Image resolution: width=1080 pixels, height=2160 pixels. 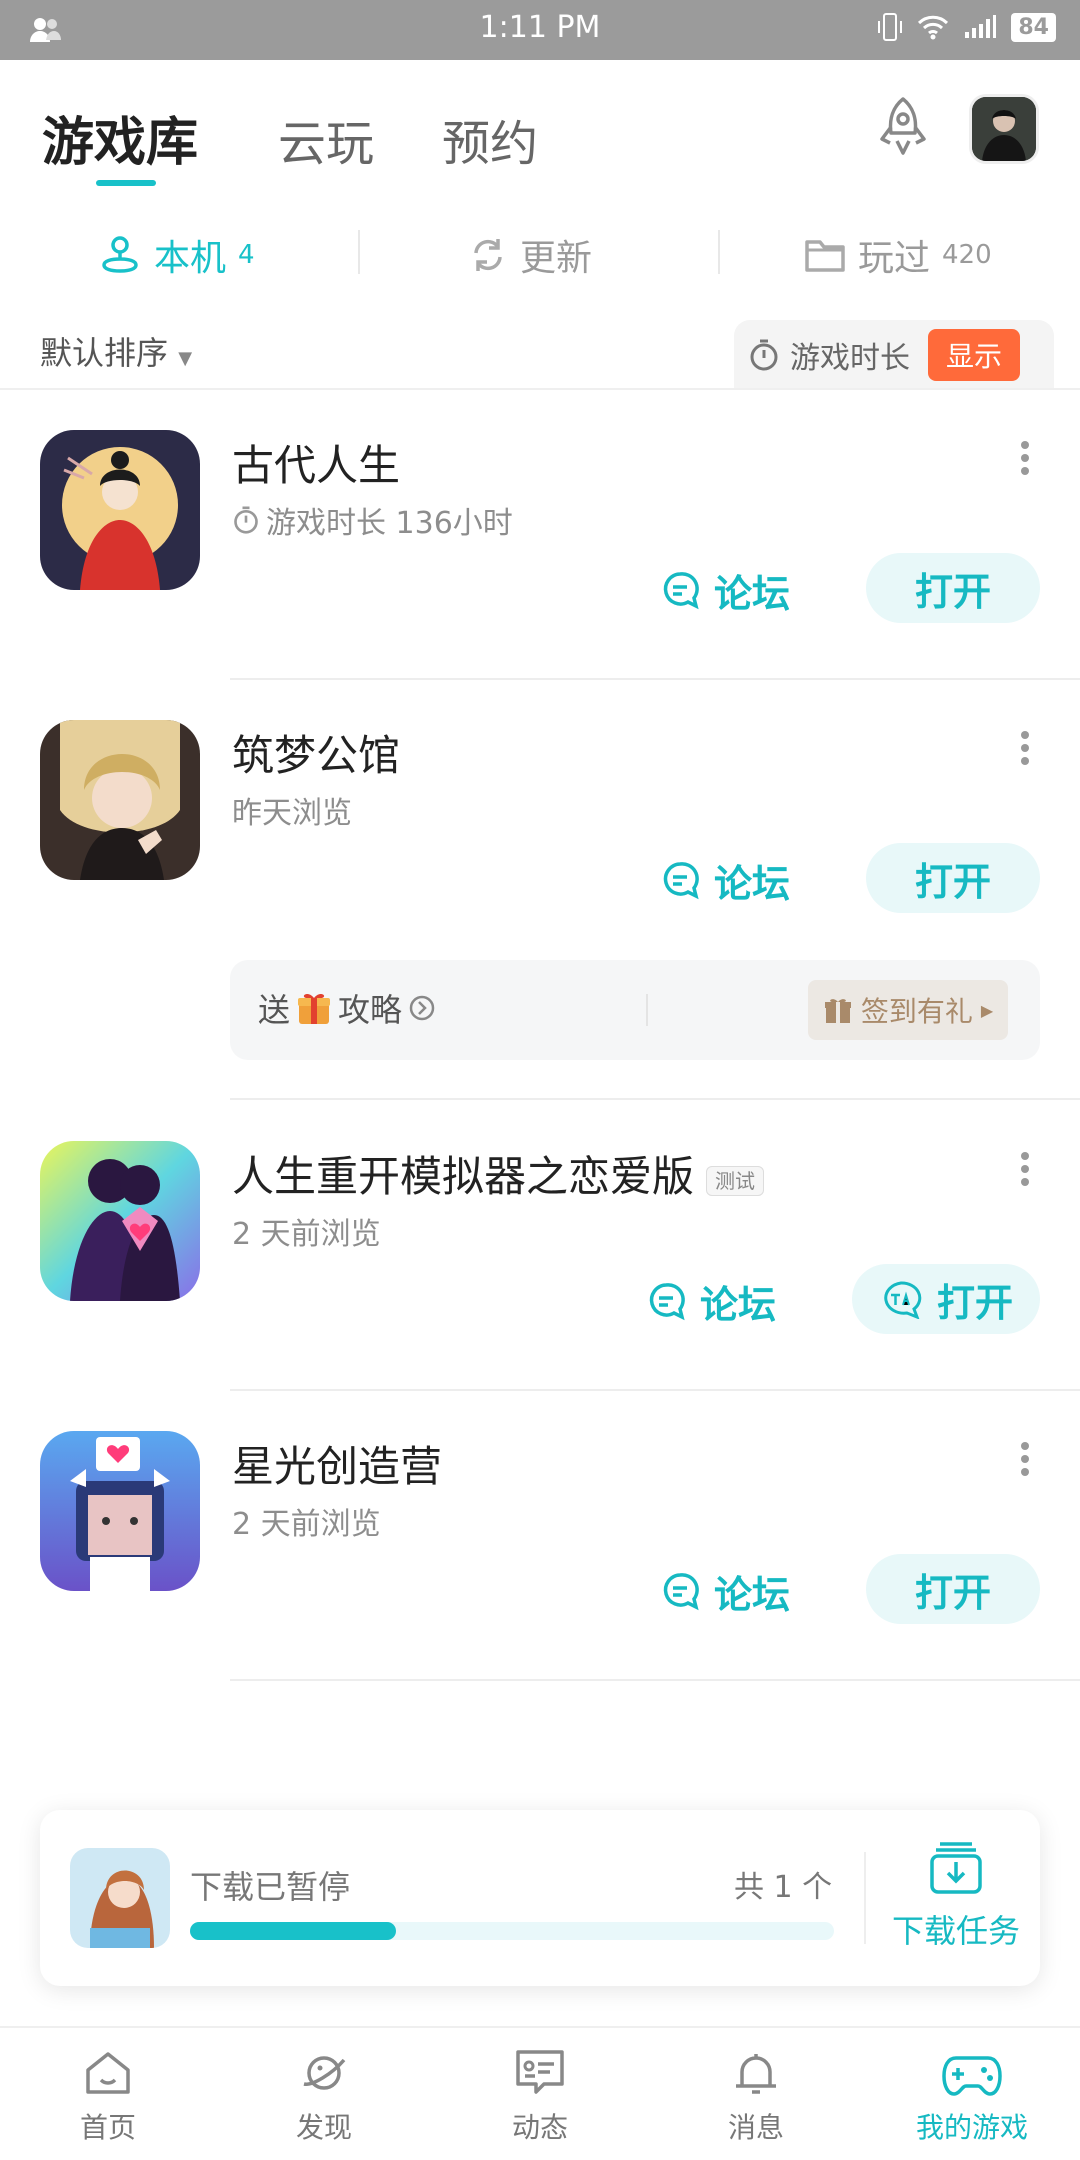 What do you see at coordinates (540, 1536) in the screenshot?
I see `game-item: 星光创造营 2 天前浏览 论坛 打开` at bounding box center [540, 1536].